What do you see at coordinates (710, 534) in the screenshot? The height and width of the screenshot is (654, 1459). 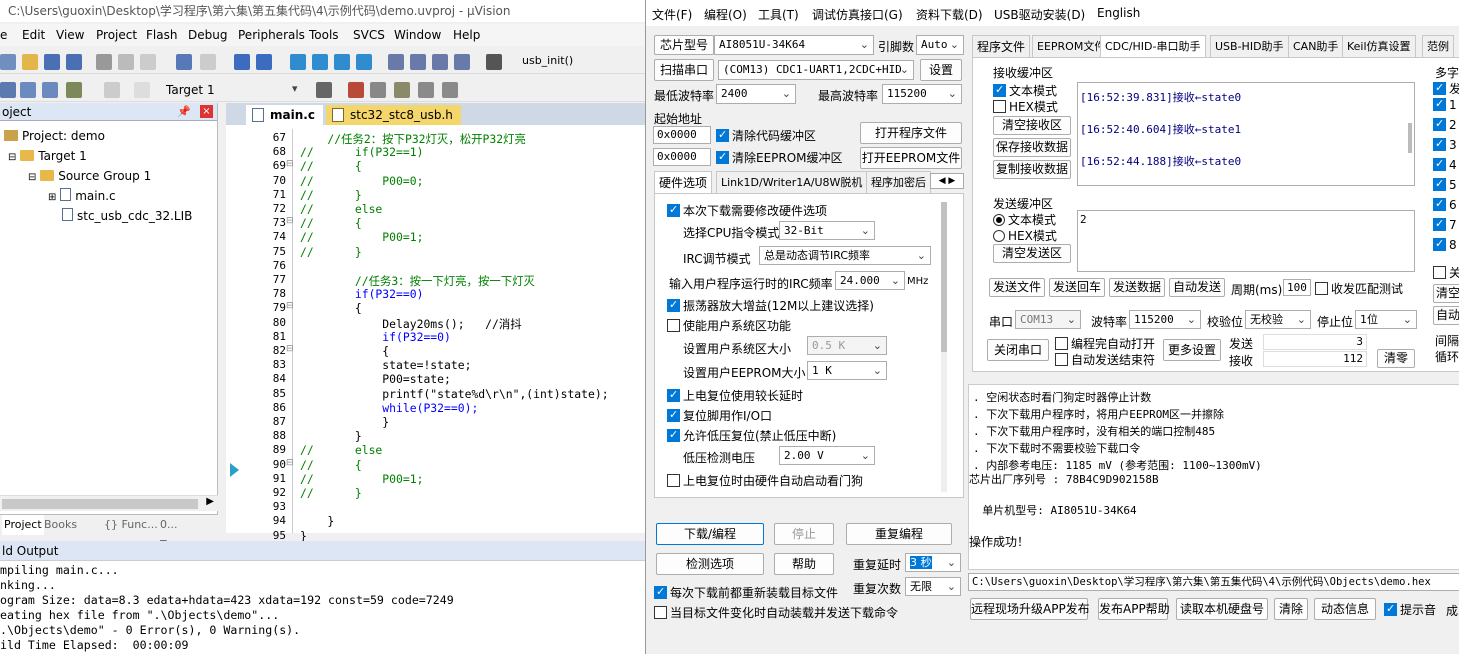 I see `download-program-button: 下载/编程` at bounding box center [710, 534].